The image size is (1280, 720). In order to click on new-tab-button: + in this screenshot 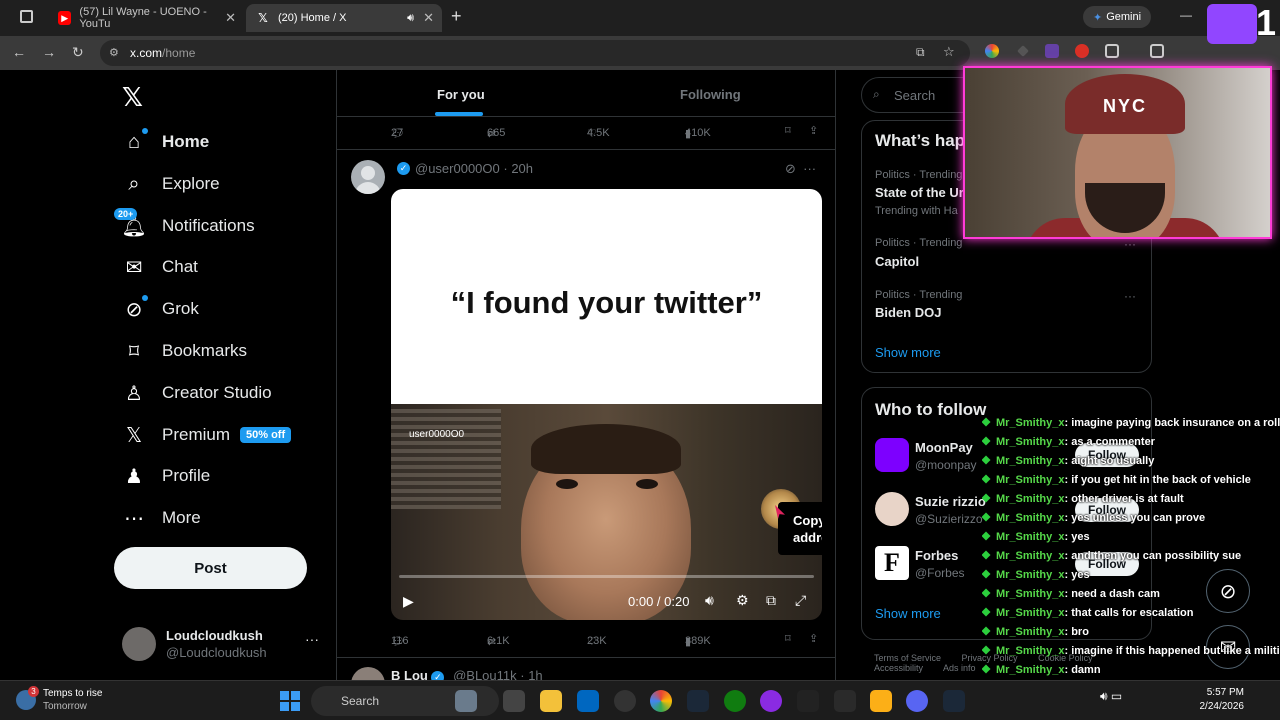, I will do `click(456, 16)`.